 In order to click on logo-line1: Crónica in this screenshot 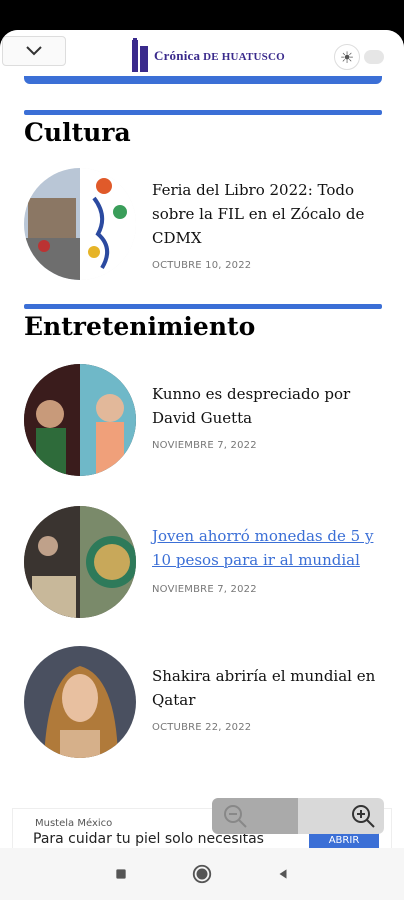, I will do `click(177, 55)`.